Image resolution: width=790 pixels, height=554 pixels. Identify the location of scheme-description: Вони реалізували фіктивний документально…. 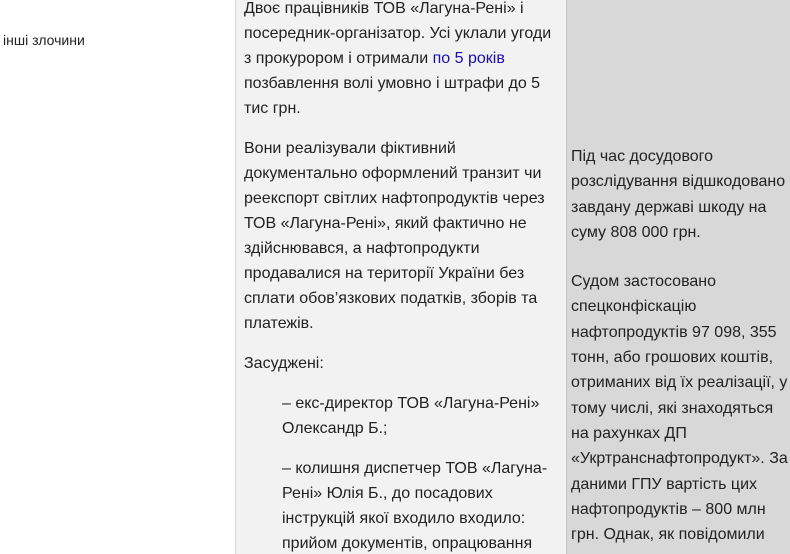
(394, 236).